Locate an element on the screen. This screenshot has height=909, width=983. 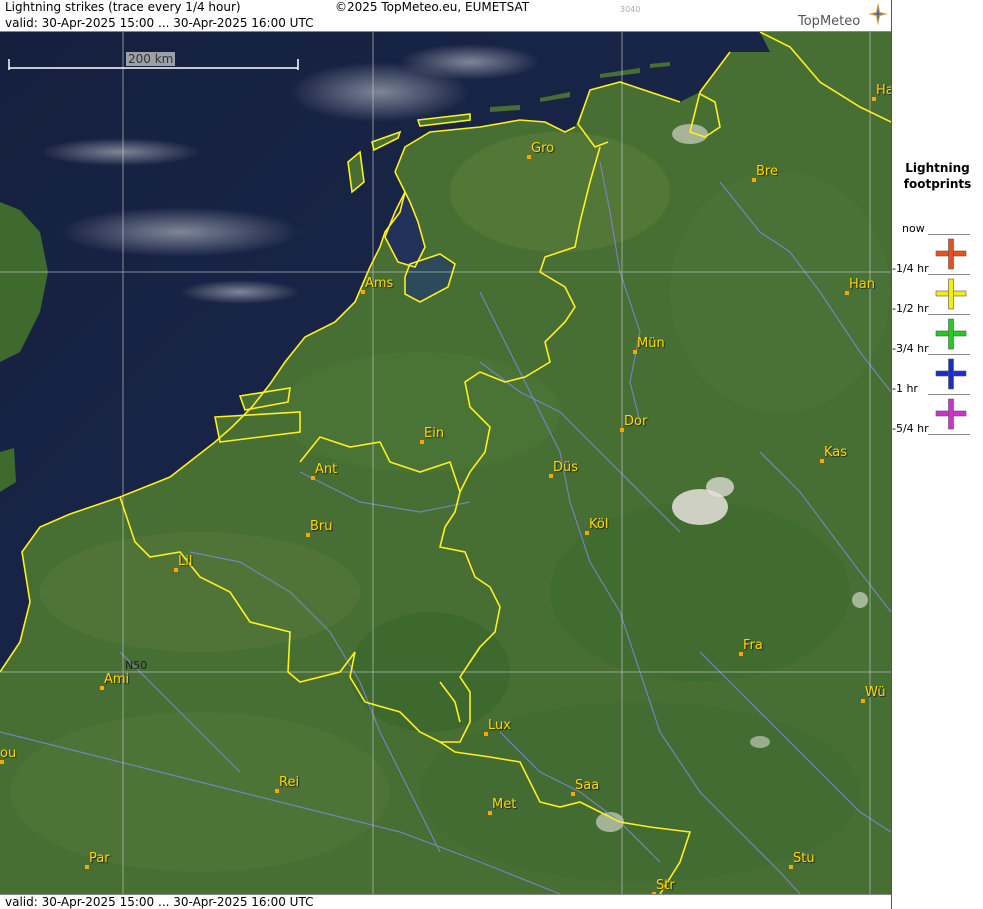
legend-time-label-5: -5/4 hr is located at coordinates (910, 428).